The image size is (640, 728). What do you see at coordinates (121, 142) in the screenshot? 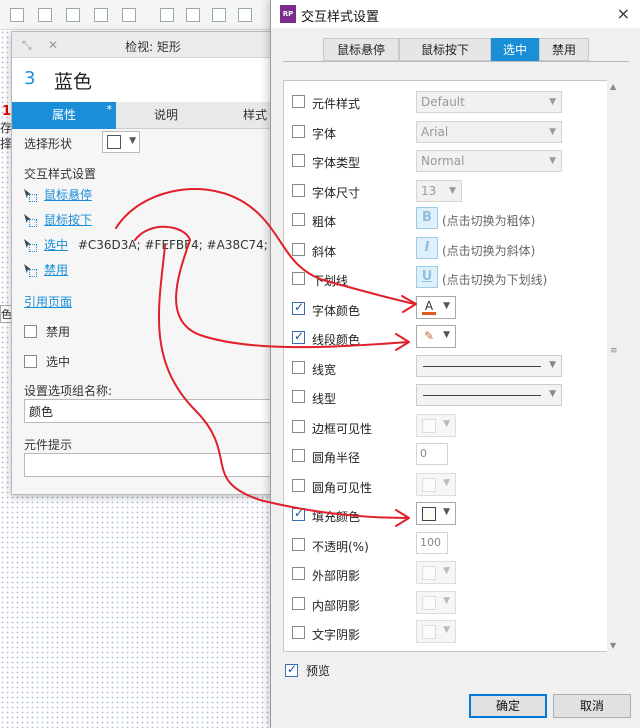
I see `select-shape-dropdown: ▼` at bounding box center [121, 142].